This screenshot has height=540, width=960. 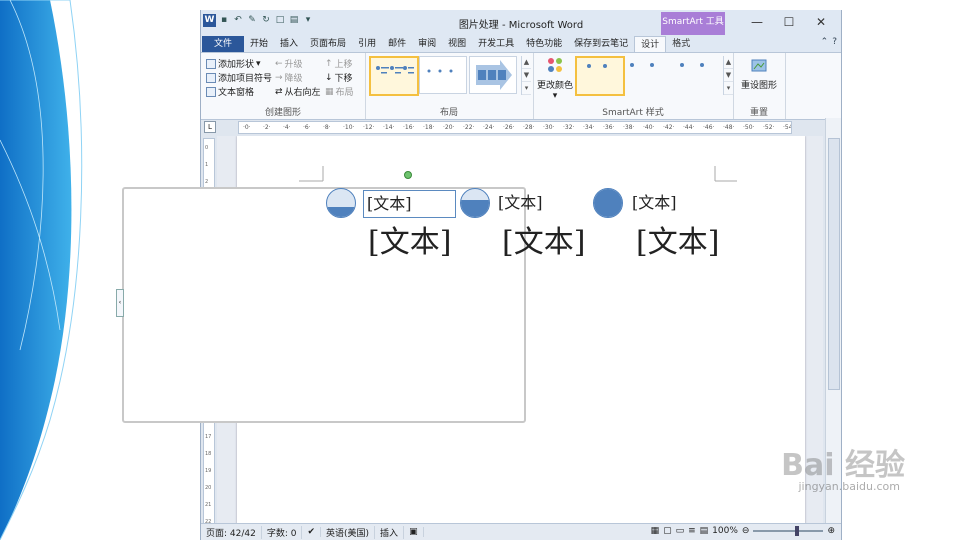 What do you see at coordinates (298, 92) in the screenshot?
I see `right-to-left-button: ⇄ 从右向左` at bounding box center [298, 92].